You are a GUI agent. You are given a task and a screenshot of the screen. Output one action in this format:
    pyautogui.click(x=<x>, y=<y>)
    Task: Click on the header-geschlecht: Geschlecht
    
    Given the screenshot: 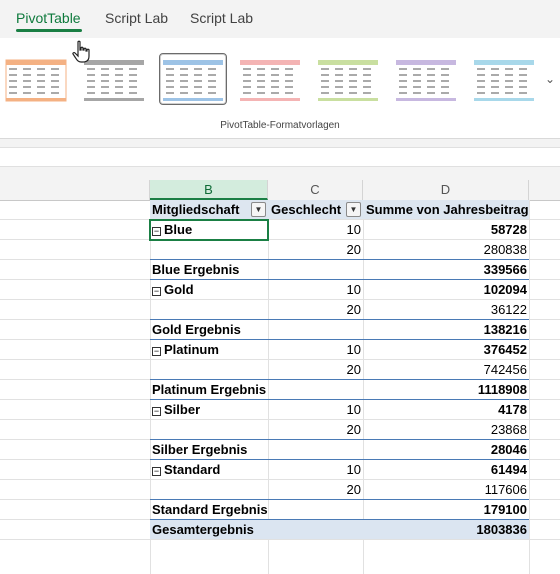 What is the action you would take?
    pyautogui.click(x=310, y=209)
    